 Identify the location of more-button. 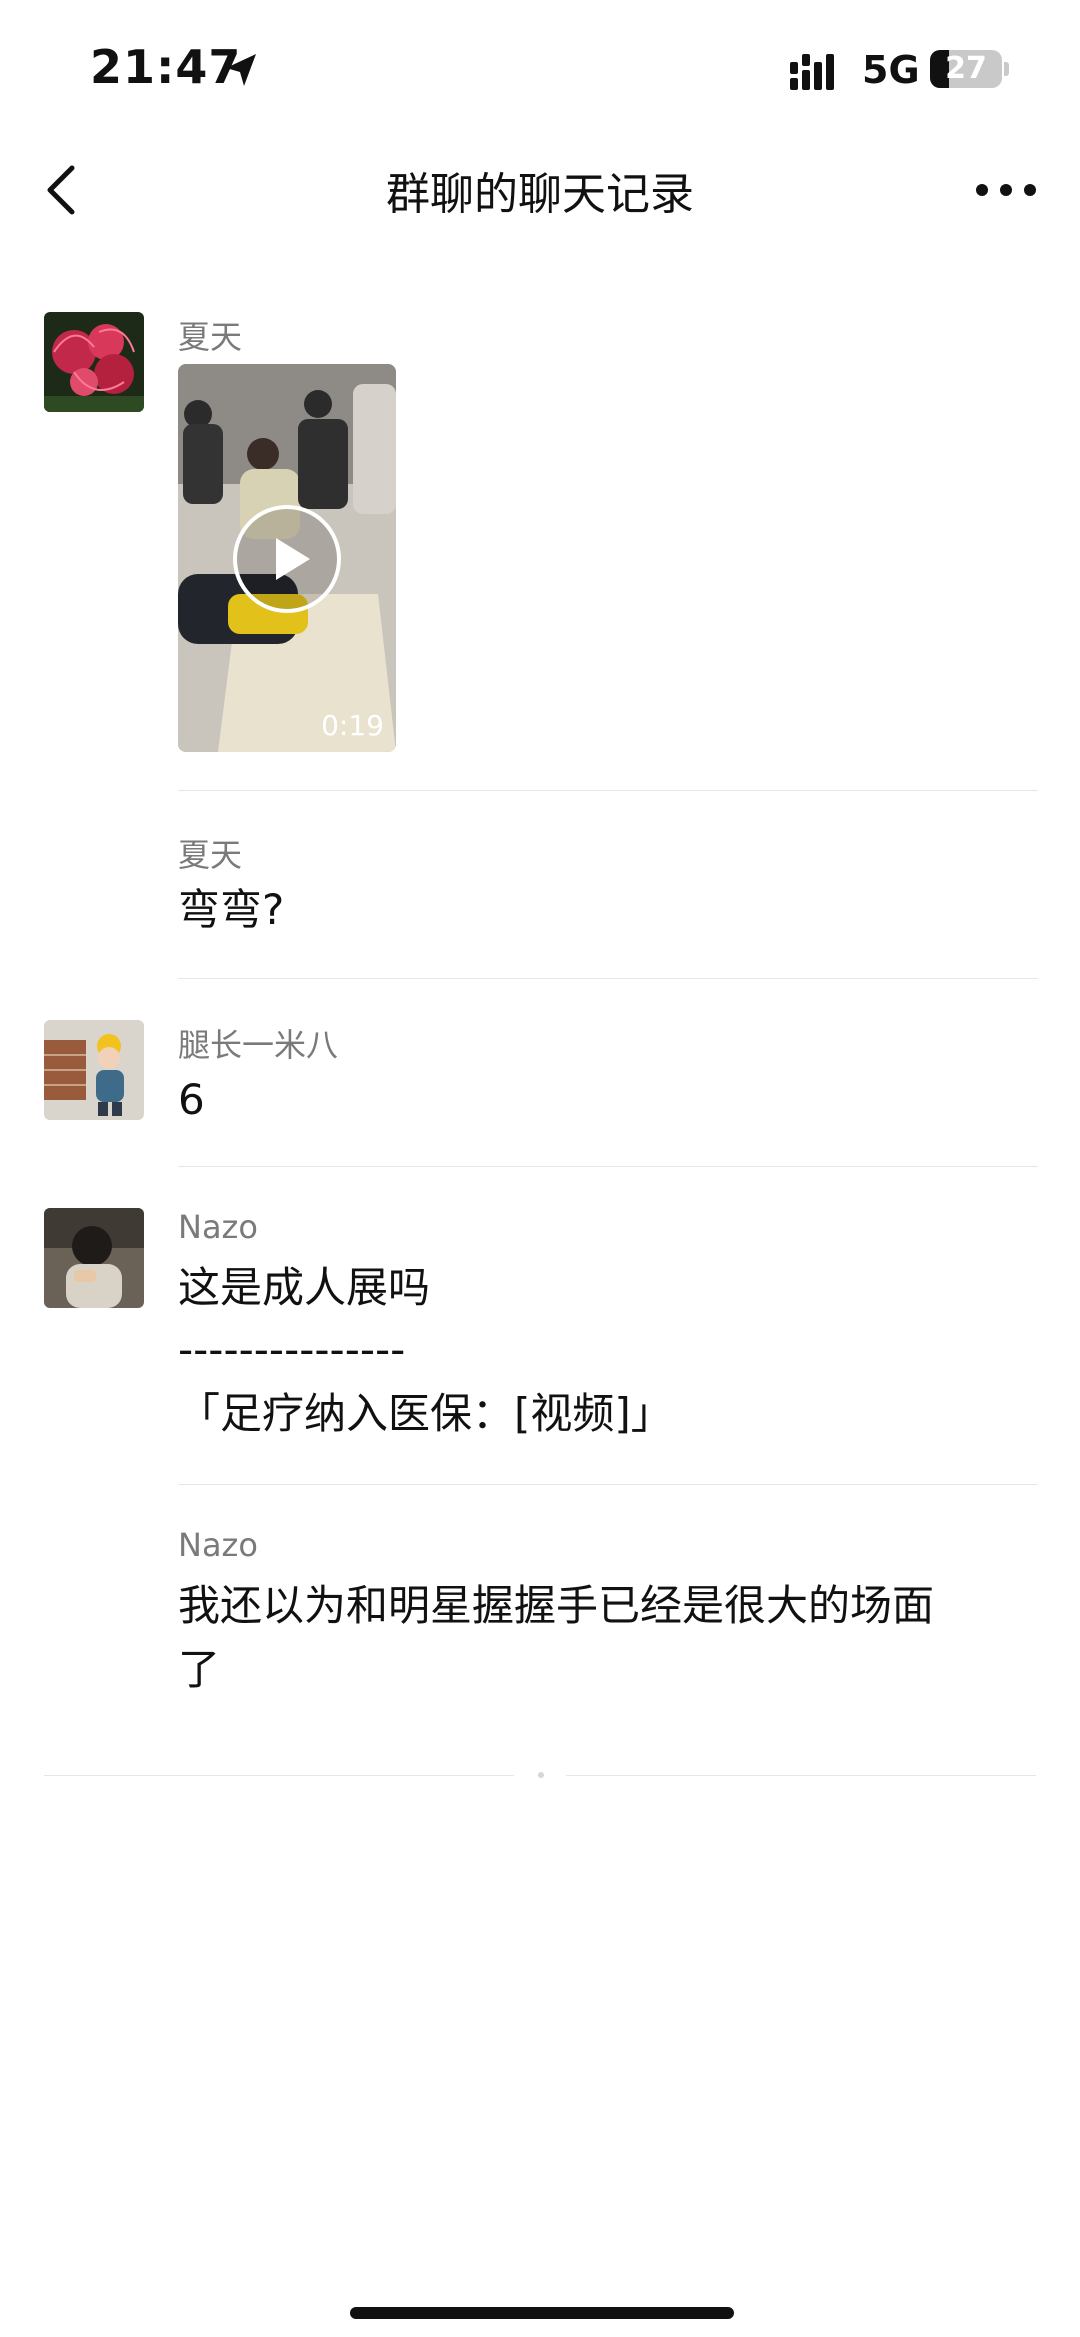
(1006, 190).